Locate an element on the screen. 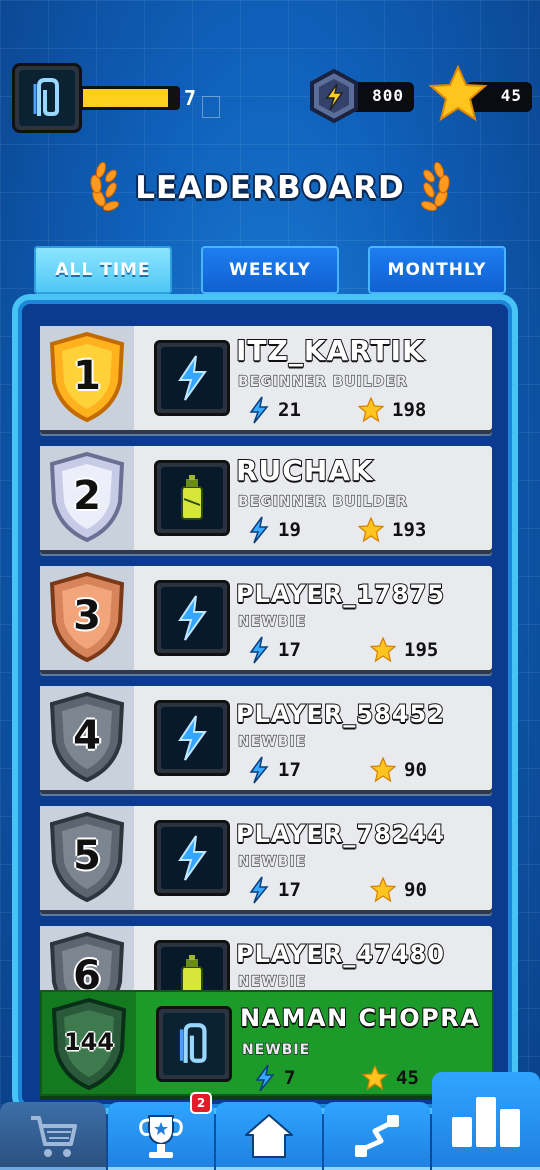  rank-number: 3 is located at coordinates (87, 616).